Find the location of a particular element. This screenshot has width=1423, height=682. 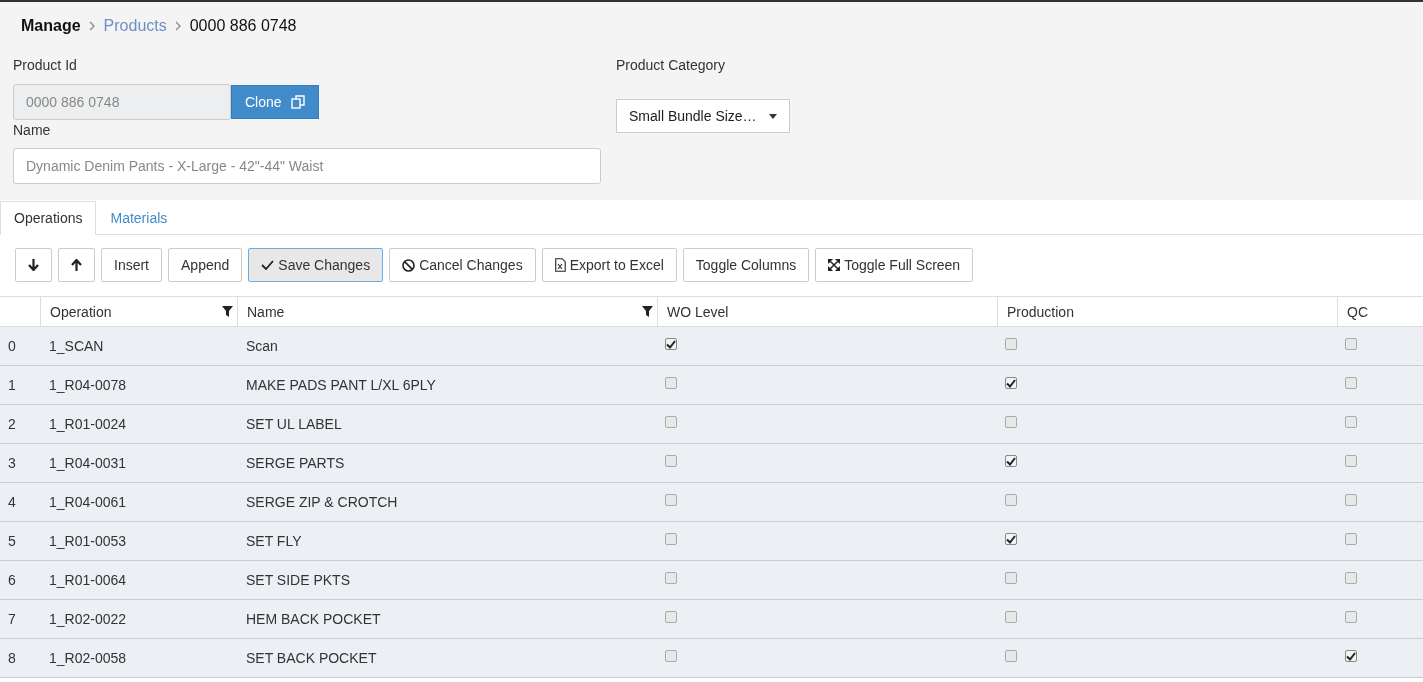

row-number: 1 is located at coordinates (12, 385).